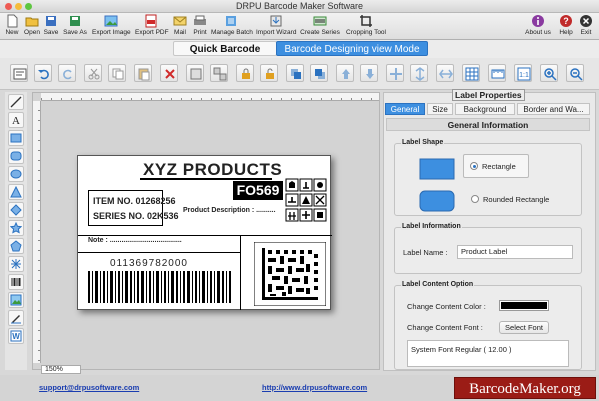 This screenshot has height=401, width=599. I want to click on paste-icon, so click(144, 74).